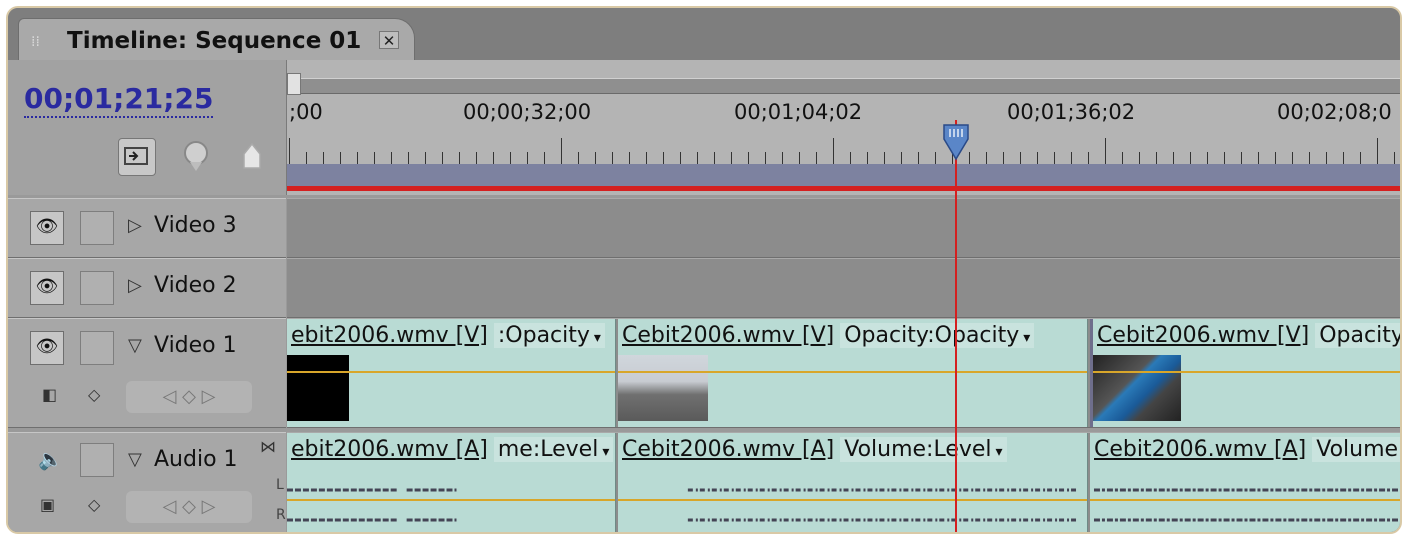 This screenshot has height=539, width=1412. I want to click on track-video3, so click(843, 228).